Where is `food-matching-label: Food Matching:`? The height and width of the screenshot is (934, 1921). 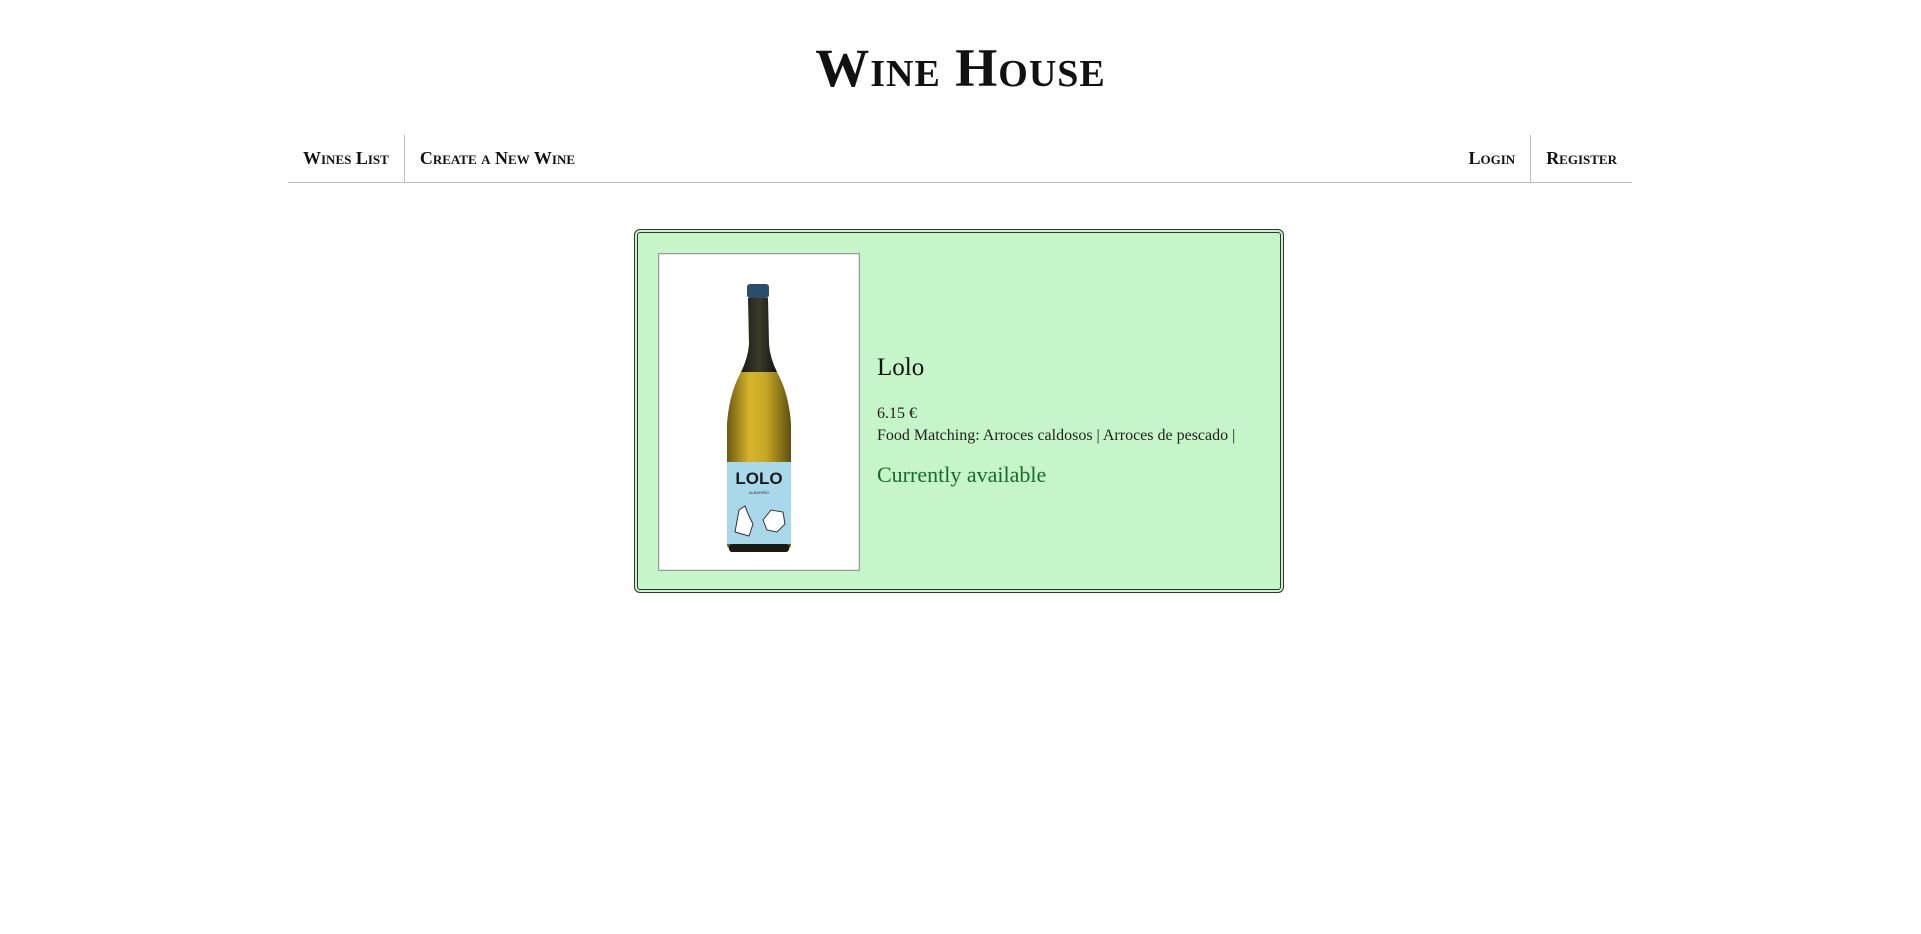 food-matching-label: Food Matching: is located at coordinates (928, 435).